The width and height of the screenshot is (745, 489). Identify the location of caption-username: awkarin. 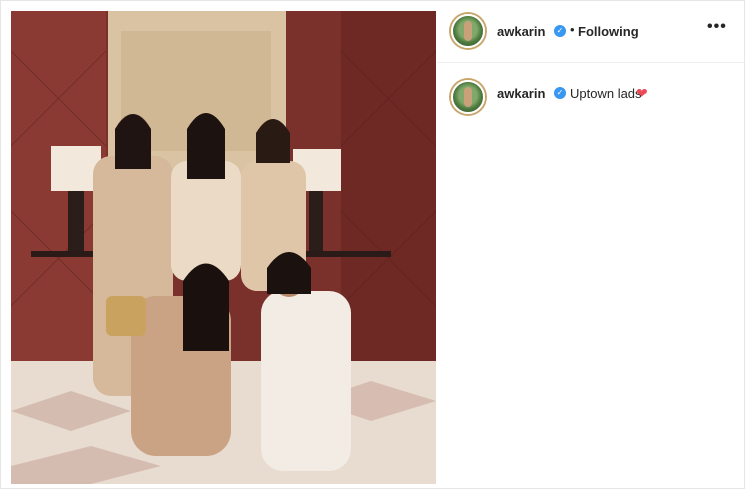
(521, 93).